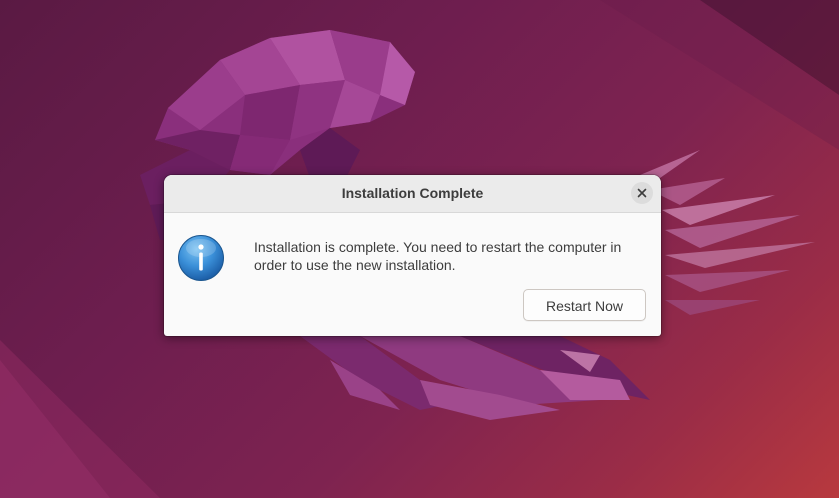  I want to click on restart-now-button: Restart Now, so click(584, 305).